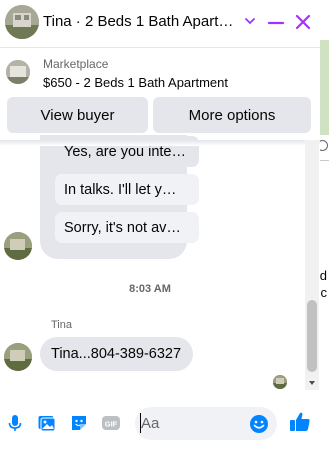  I want to click on listing-title: $650 - 2 Beds 1 Bath Apartment, so click(135, 82).